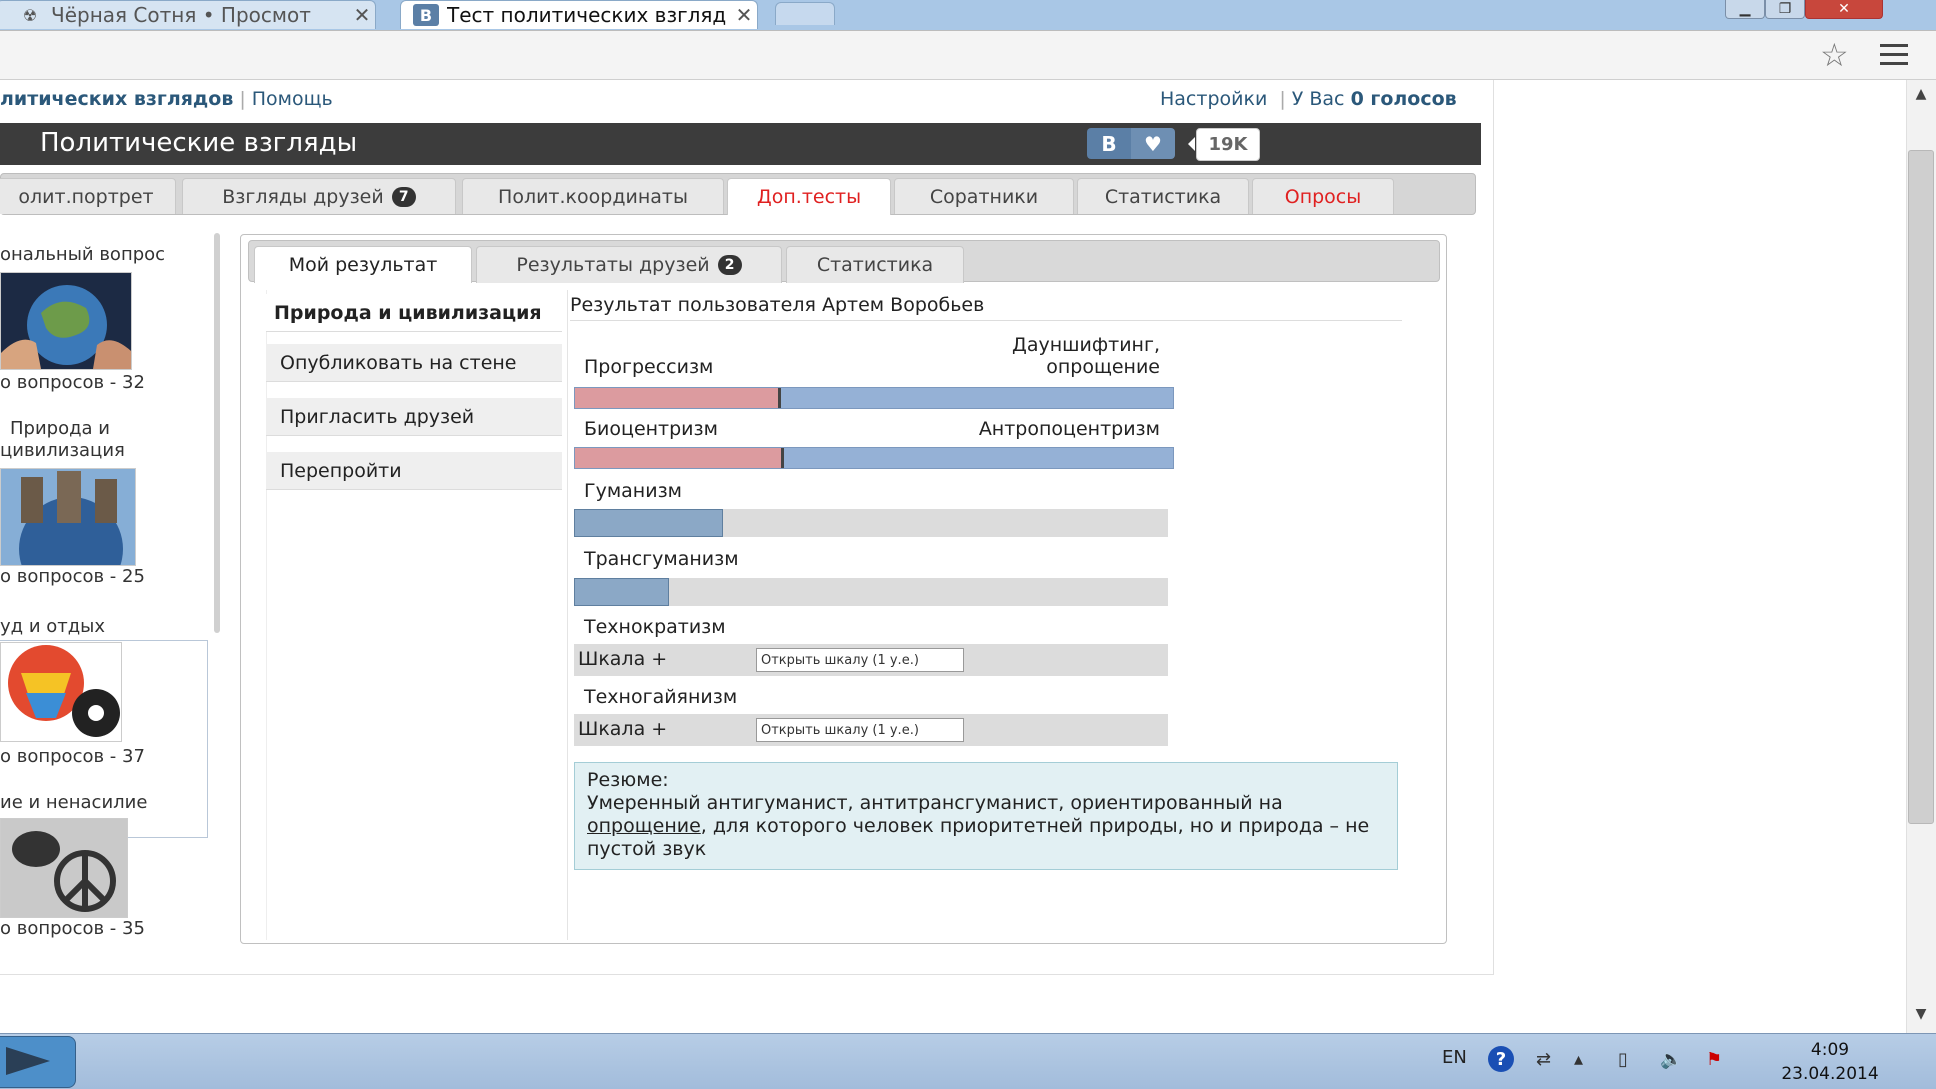  Describe the element at coordinates (1501, 1059) in the screenshot. I see `help-icon: ?` at that location.